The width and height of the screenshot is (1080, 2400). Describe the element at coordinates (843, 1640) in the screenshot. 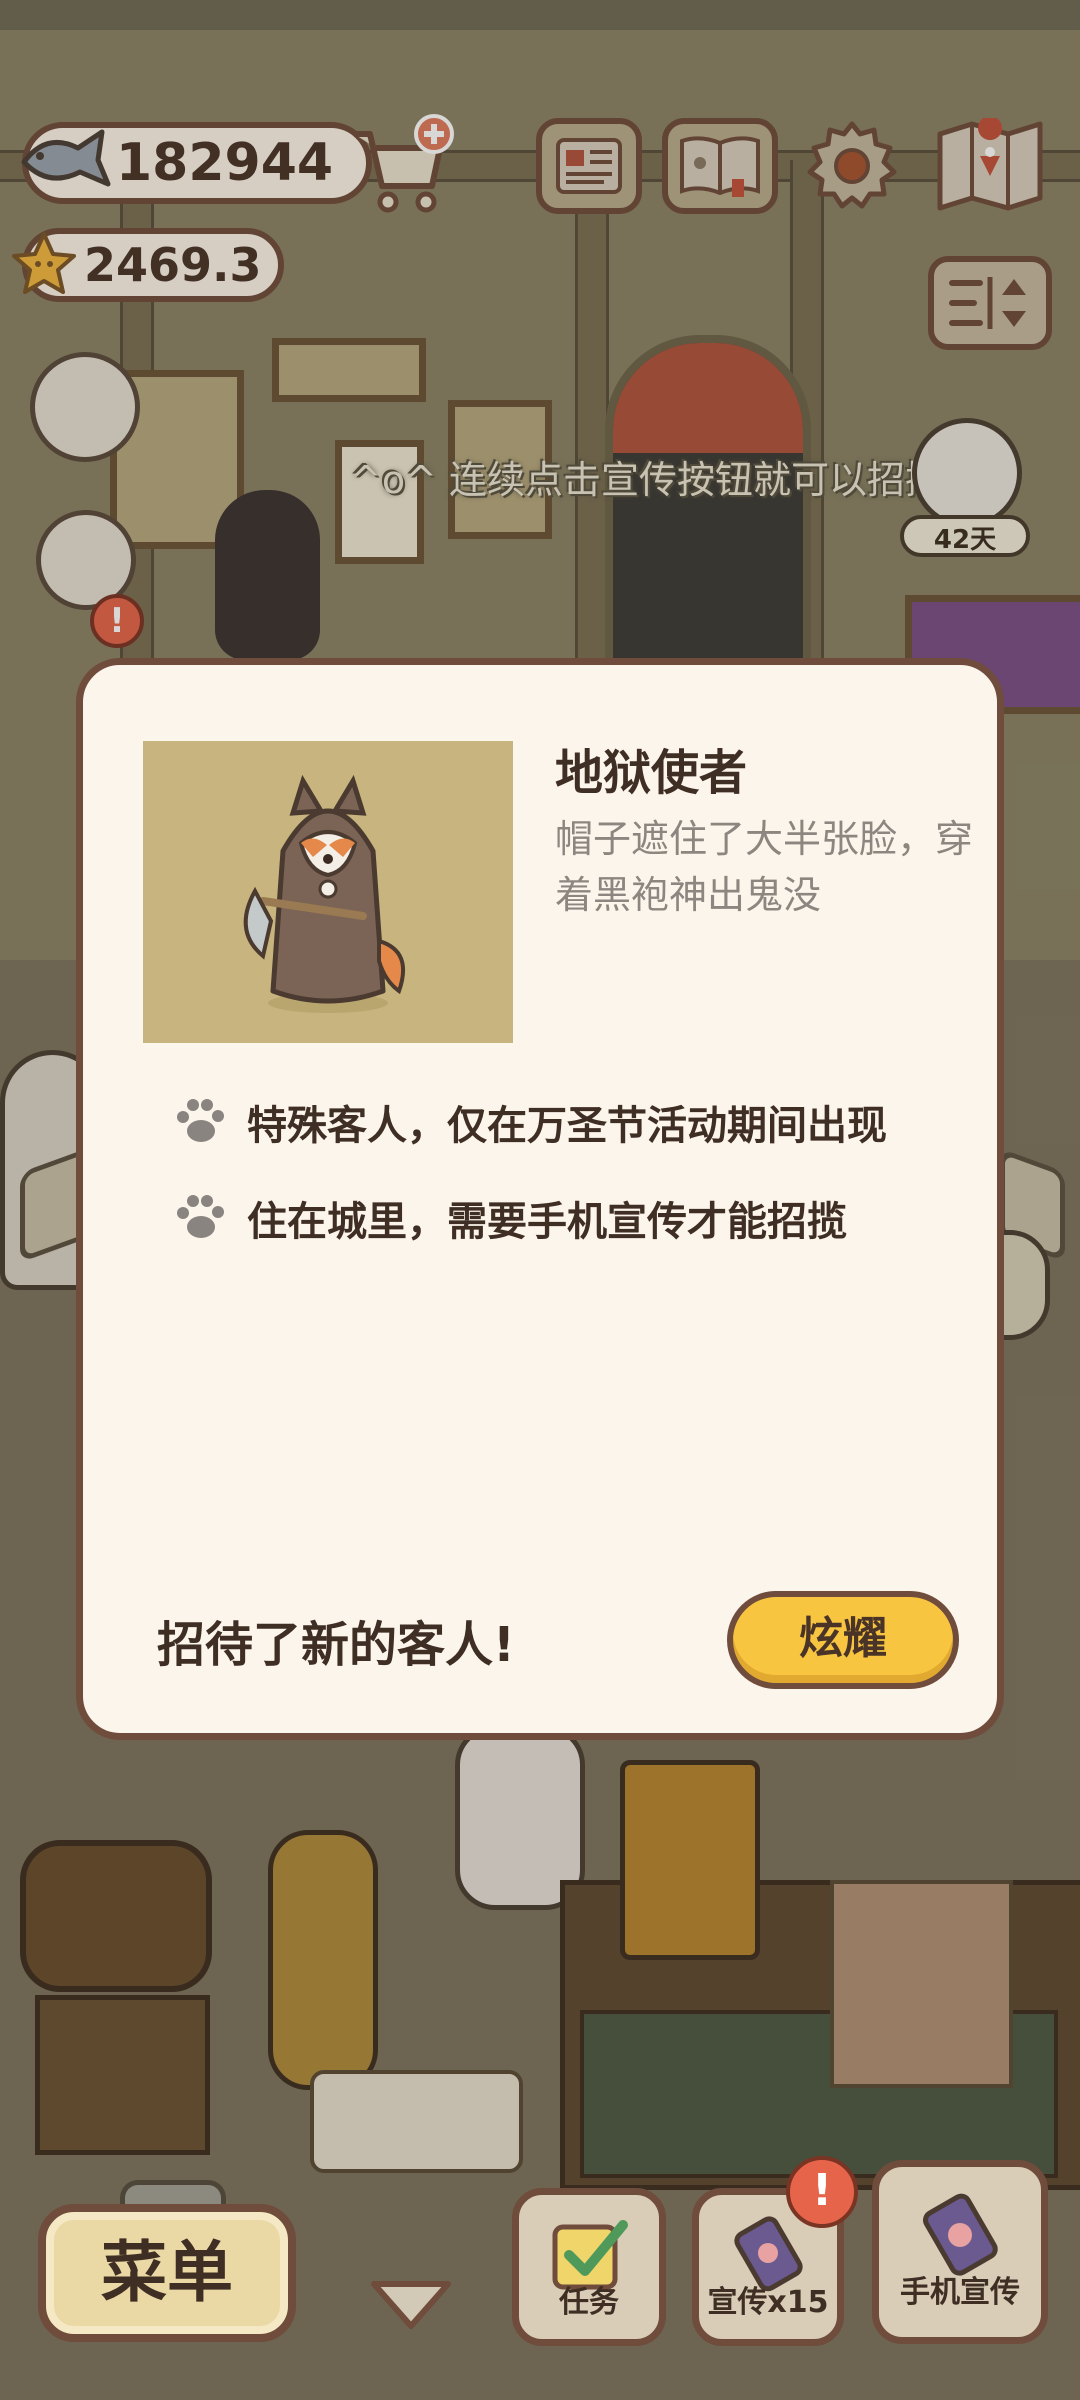

I see `show-off-button: 炫耀` at that location.